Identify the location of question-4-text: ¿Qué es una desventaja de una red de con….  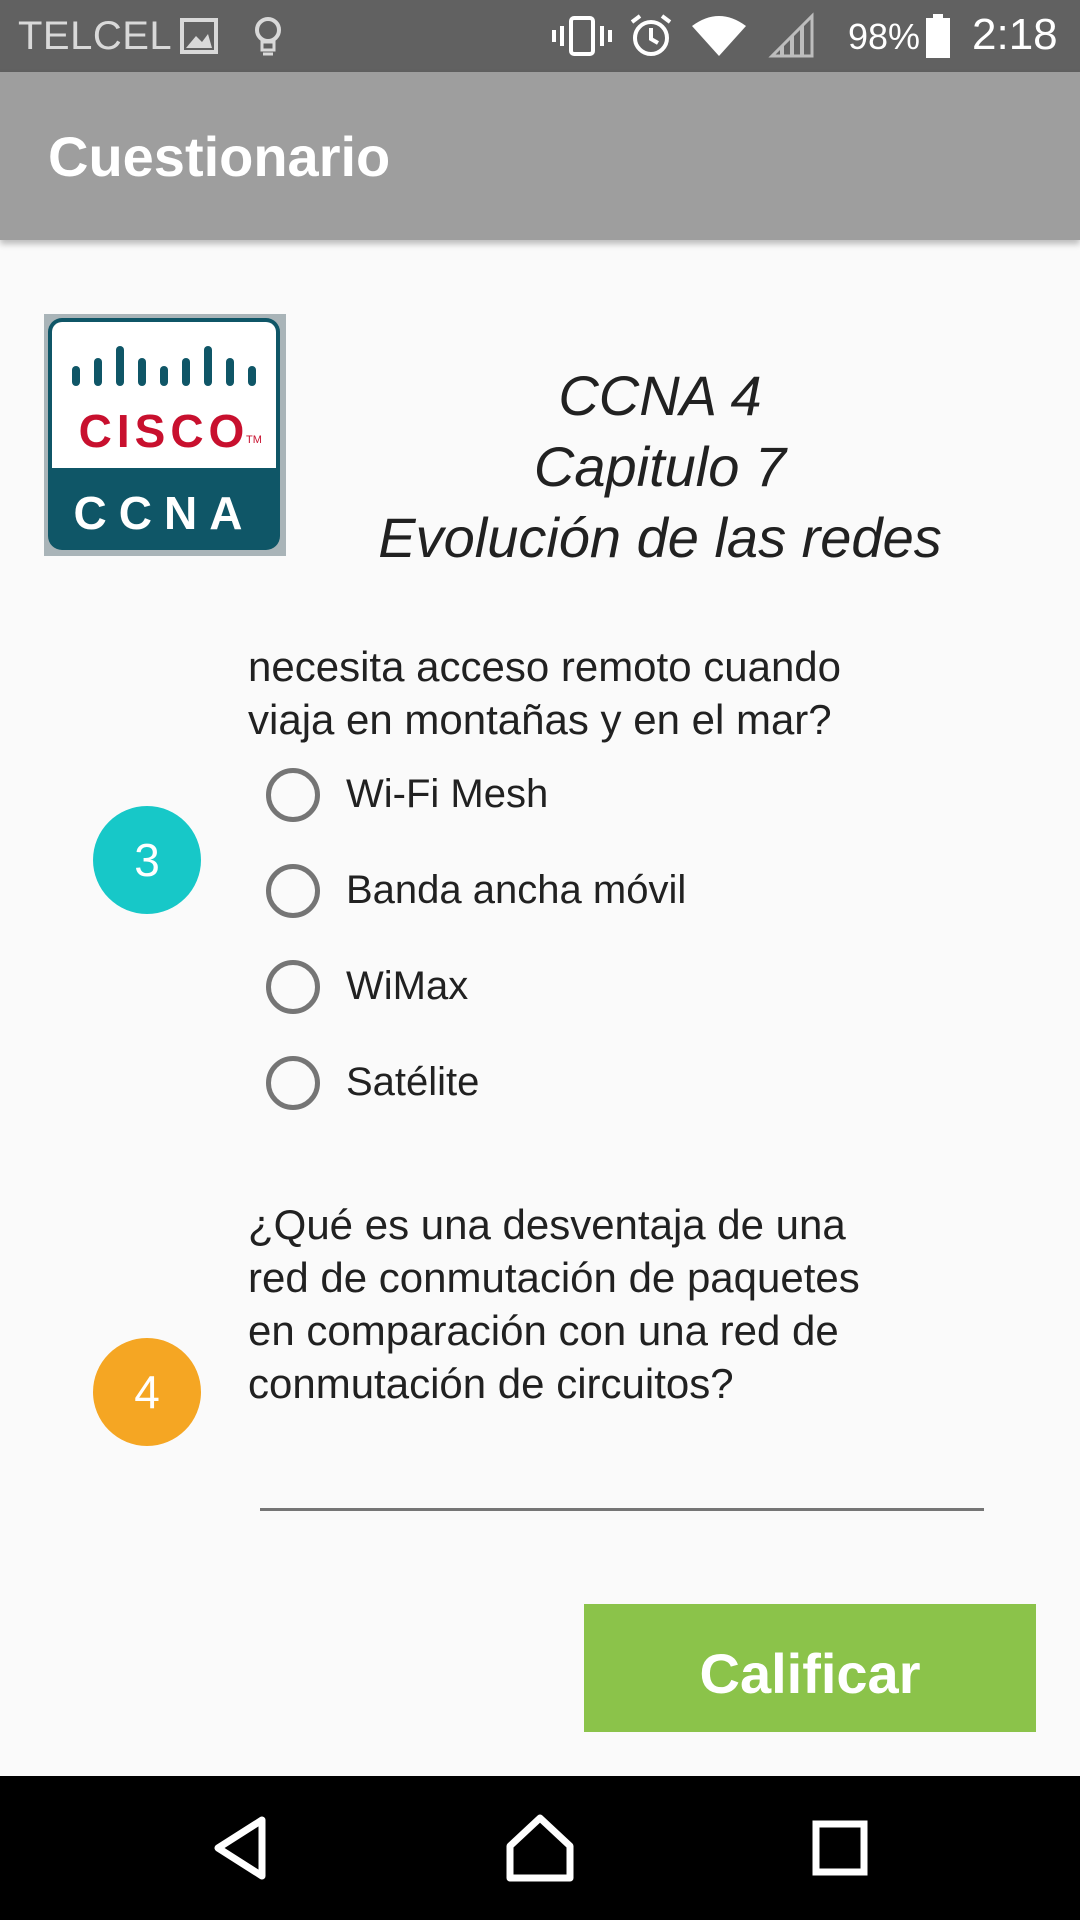
(608, 1304).